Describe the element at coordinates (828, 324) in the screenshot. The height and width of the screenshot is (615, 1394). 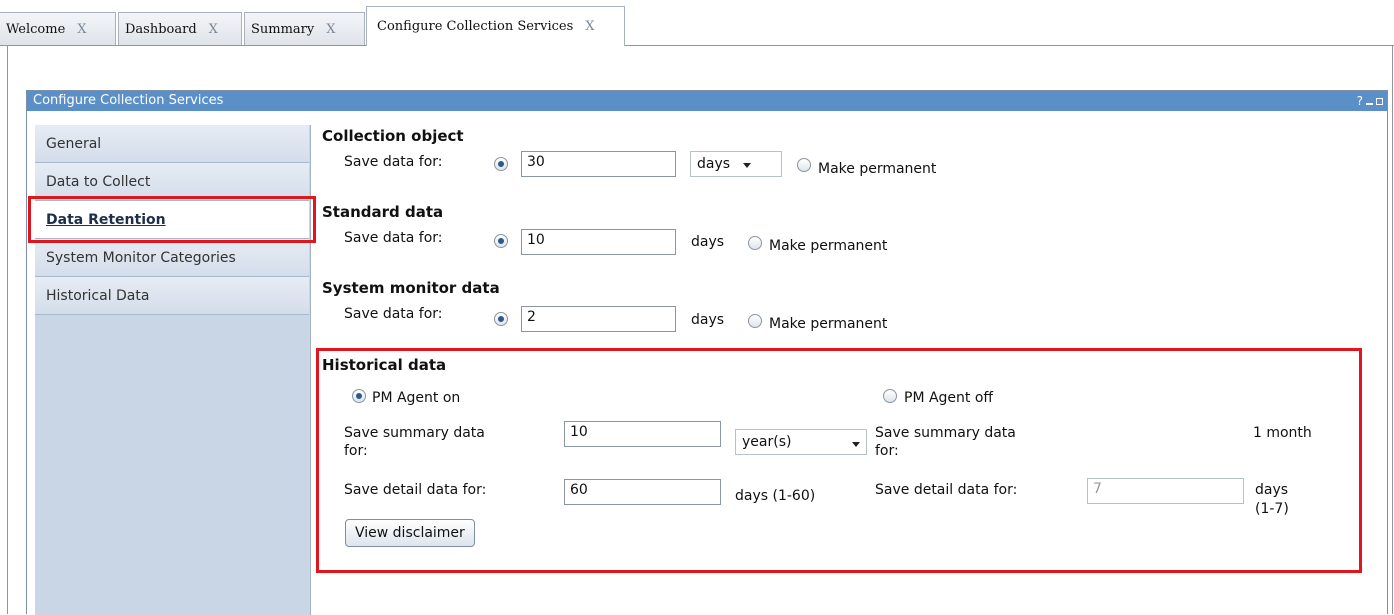
I see `system-monitor-data-permanent-label: Make permanent` at that location.